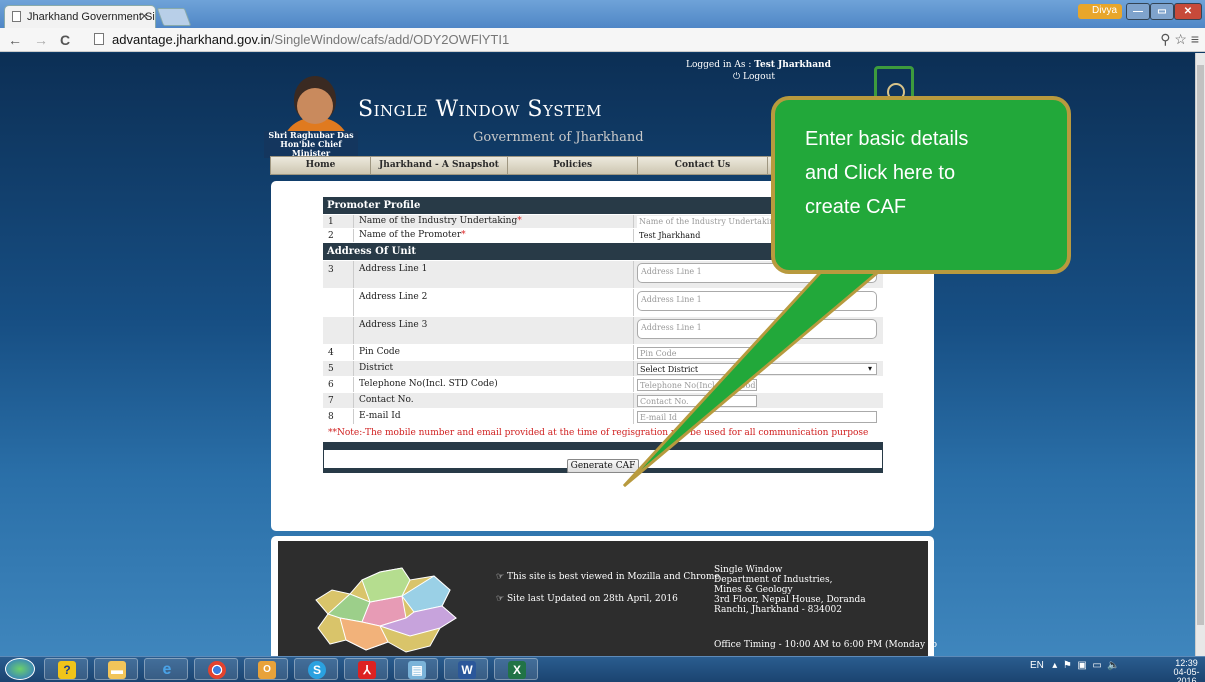 This screenshot has width=1205, height=682. Describe the element at coordinates (1162, 11) in the screenshot. I see `maximize-button: ▭` at that location.